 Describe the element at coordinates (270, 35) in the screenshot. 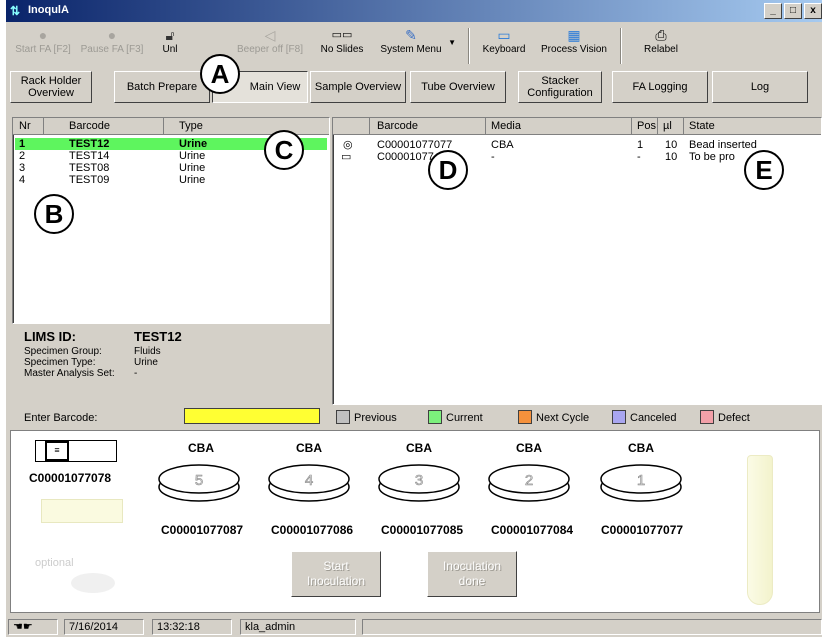

I see `speaker-icon: ◁` at that location.